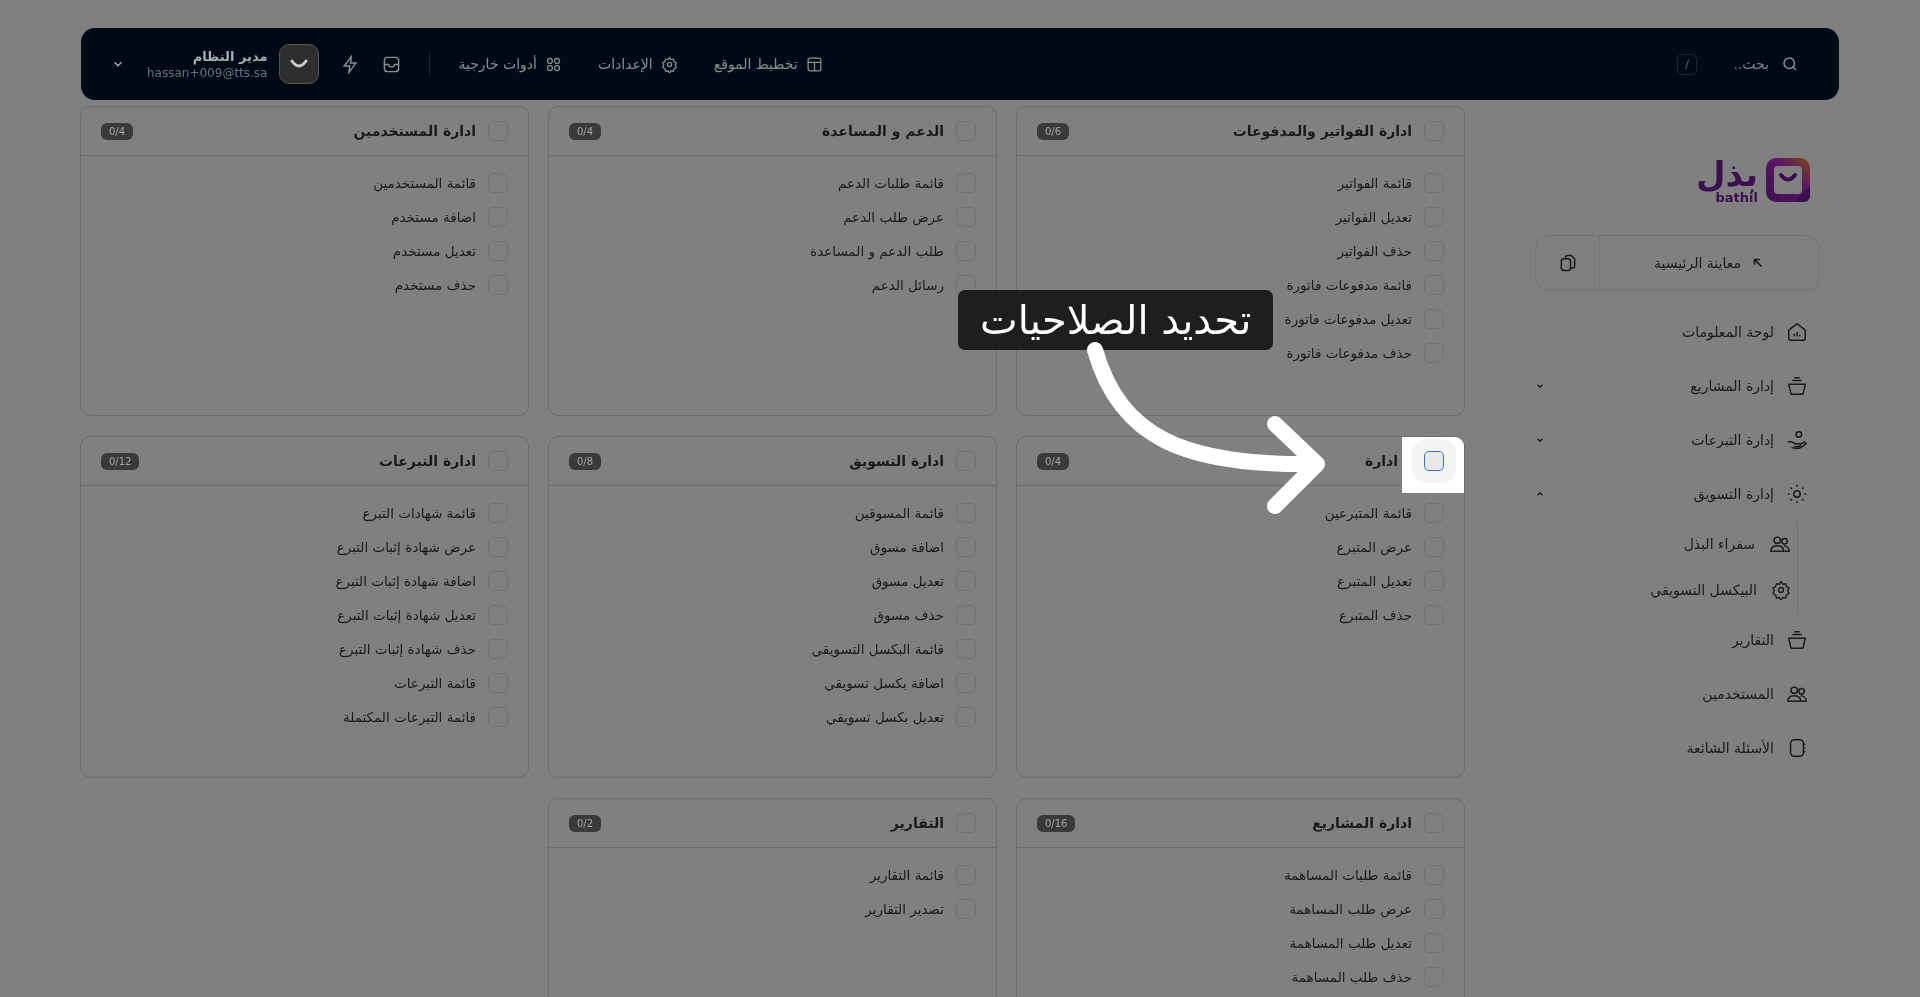  Describe the element at coordinates (510, 64) in the screenshot. I see `toolbar-link: أدوات خارجية` at that location.